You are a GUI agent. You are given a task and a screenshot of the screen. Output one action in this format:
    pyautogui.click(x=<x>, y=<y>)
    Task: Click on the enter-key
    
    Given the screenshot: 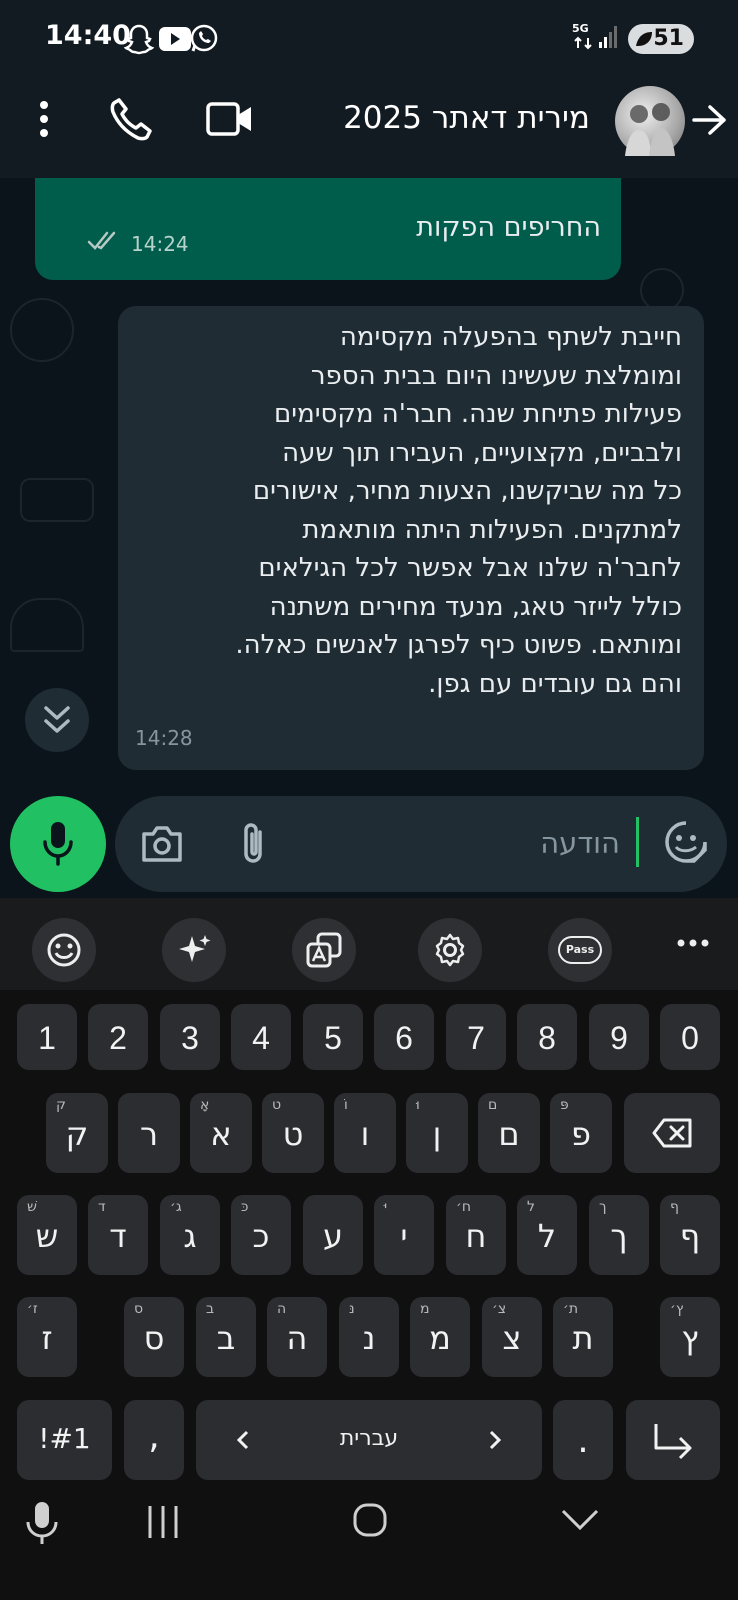 What is the action you would take?
    pyautogui.click(x=673, y=1440)
    